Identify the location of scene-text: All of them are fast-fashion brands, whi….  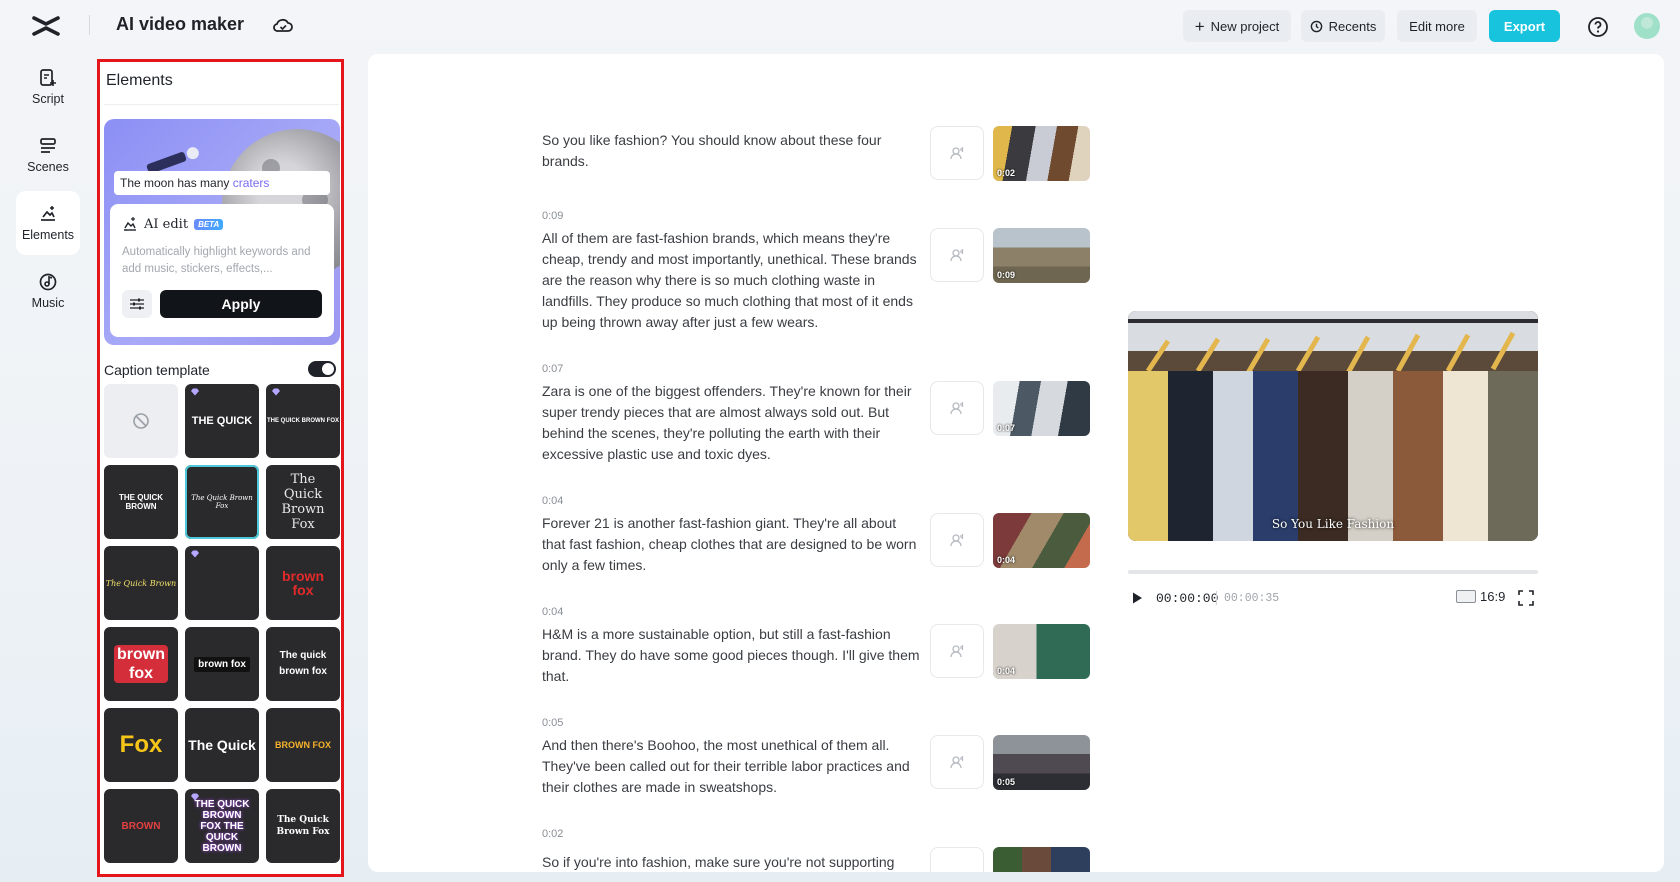
(732, 280).